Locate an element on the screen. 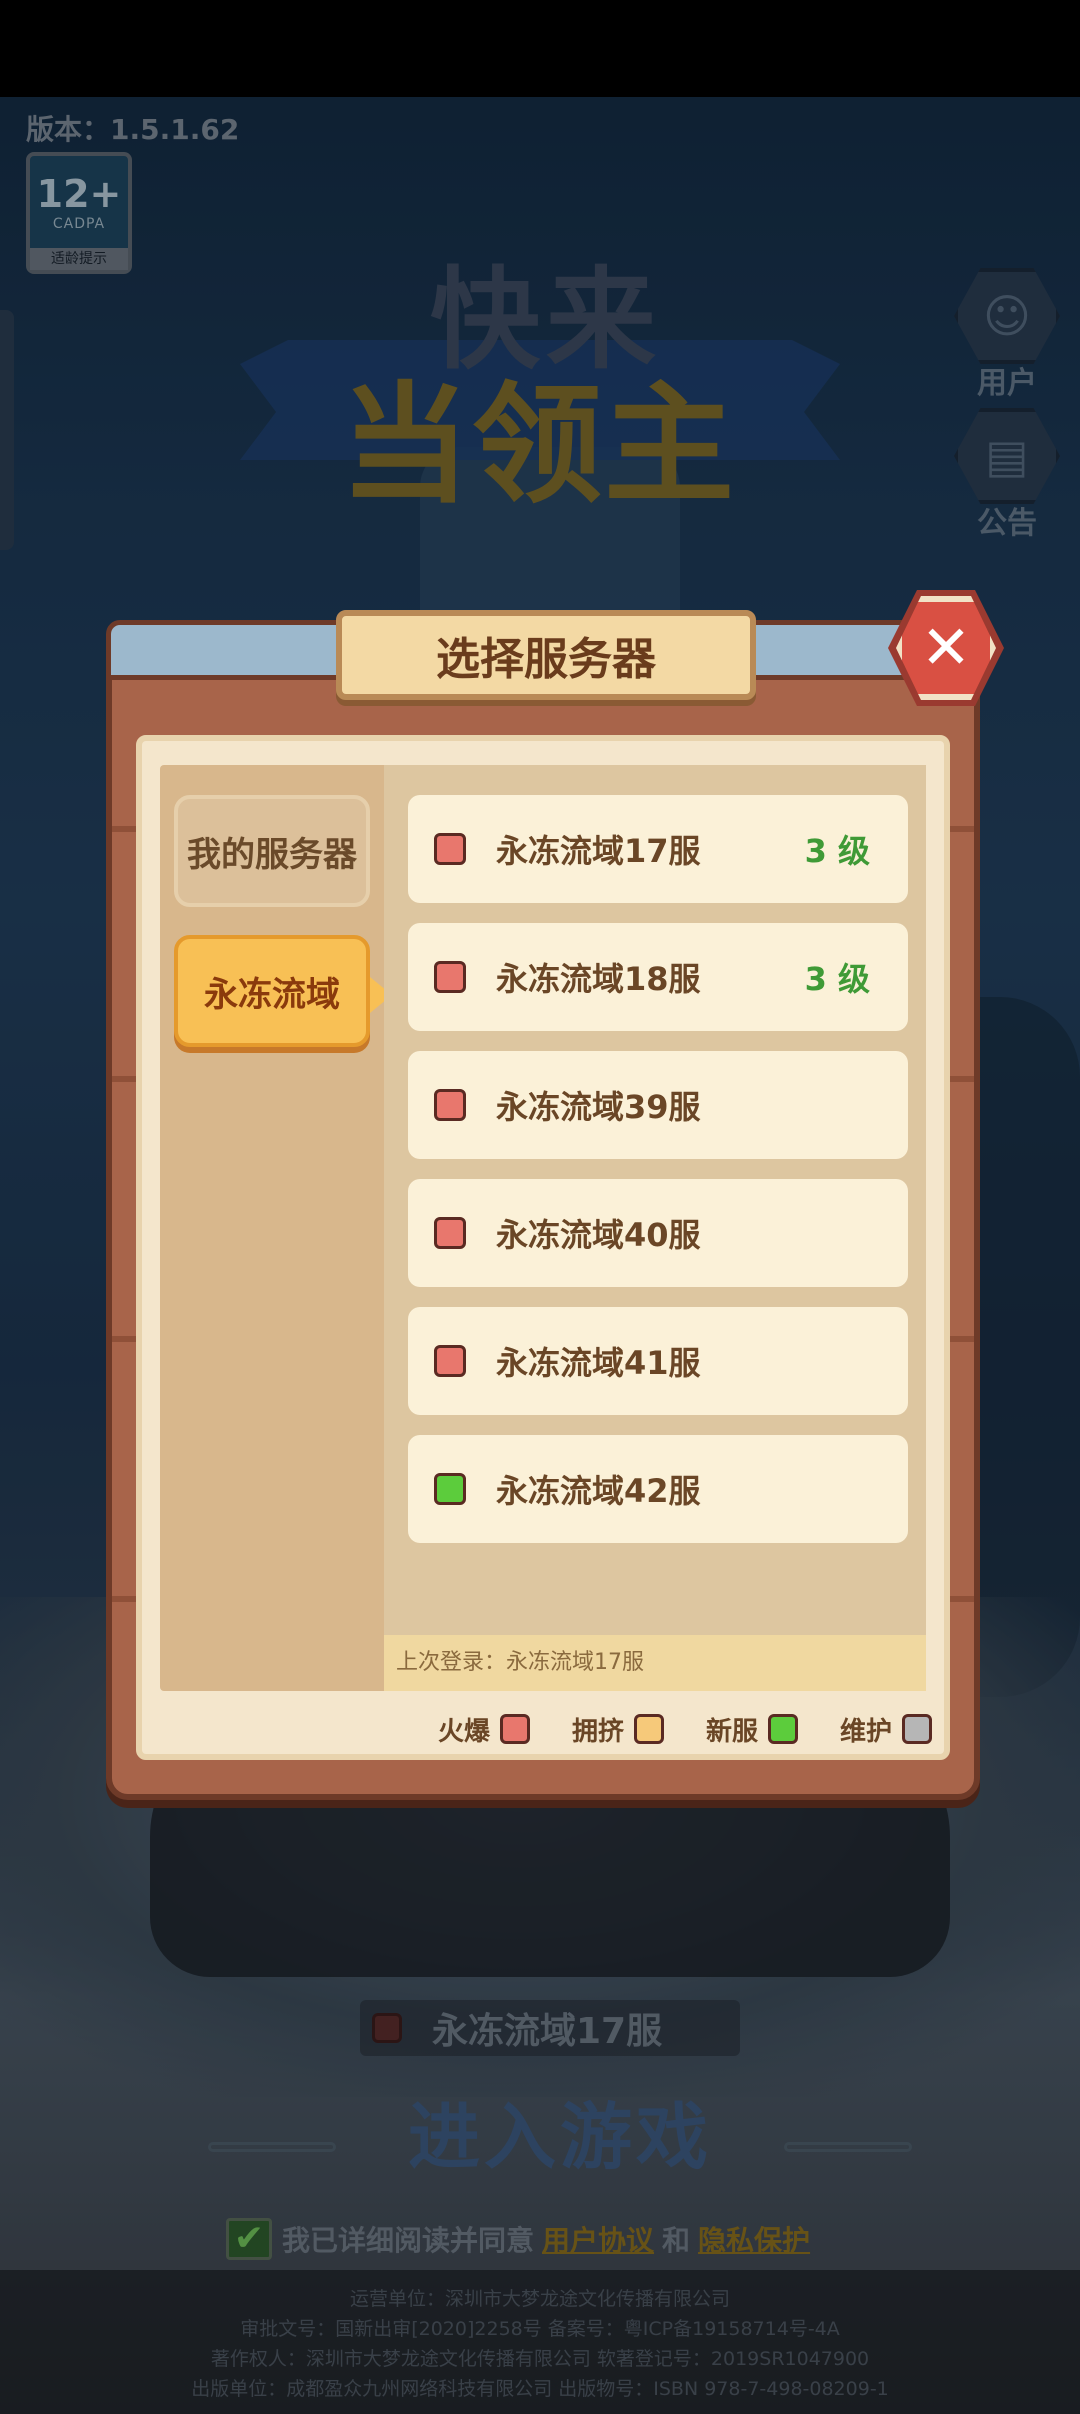  server-item: 永冻流域40服 is located at coordinates (658, 1233).